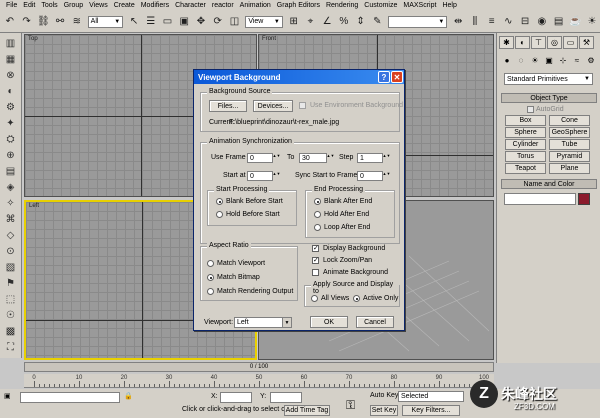 The height and width of the screenshot is (418, 600). I want to click on cancel-button: Cancel, so click(375, 322).